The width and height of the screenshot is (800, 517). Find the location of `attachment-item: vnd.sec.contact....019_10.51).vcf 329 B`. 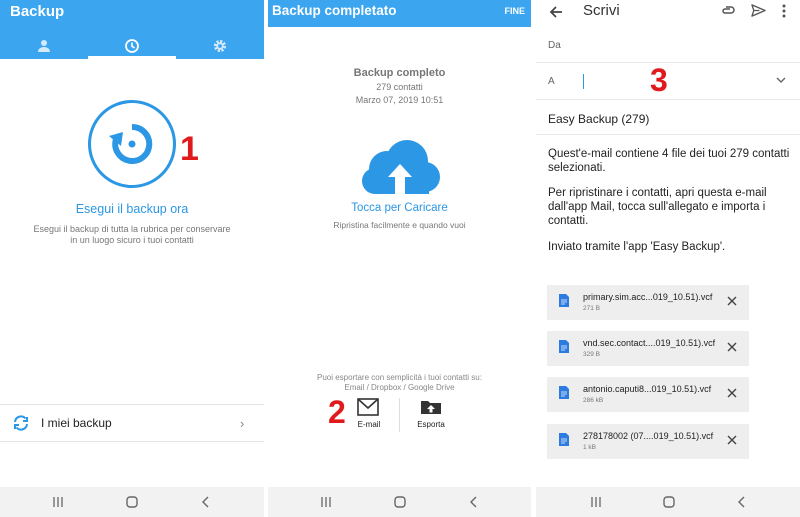

attachment-item: vnd.sec.contact....019_10.51).vcf 329 B is located at coordinates (648, 348).